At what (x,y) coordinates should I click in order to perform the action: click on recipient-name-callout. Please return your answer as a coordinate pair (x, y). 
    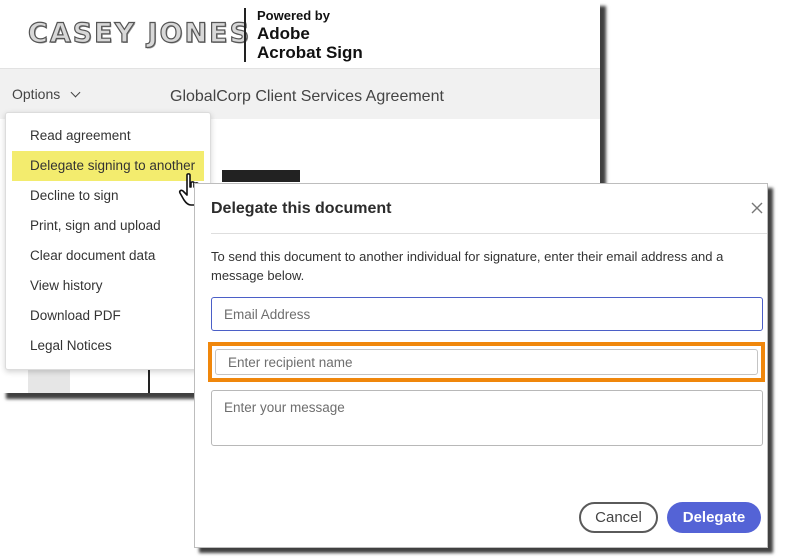
    Looking at the image, I should click on (486, 362).